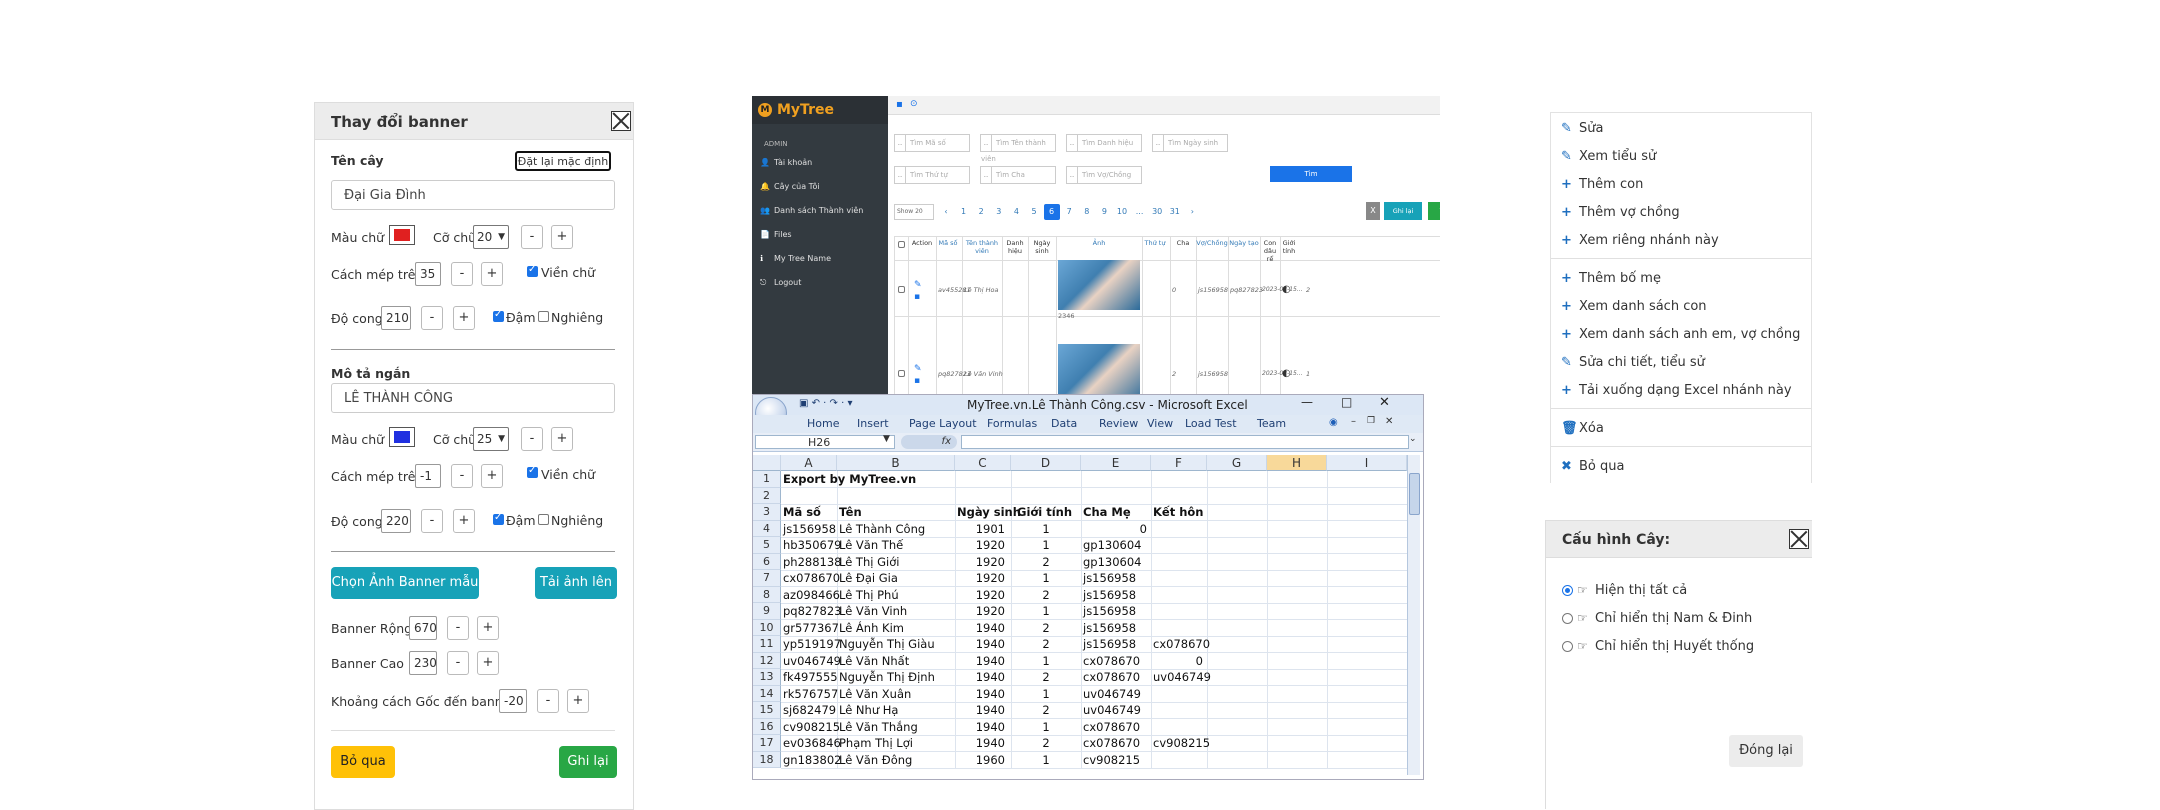 The image size is (2160, 810). Describe the element at coordinates (1413, 439) in the screenshot. I see `expand-icon: ⌄` at that location.